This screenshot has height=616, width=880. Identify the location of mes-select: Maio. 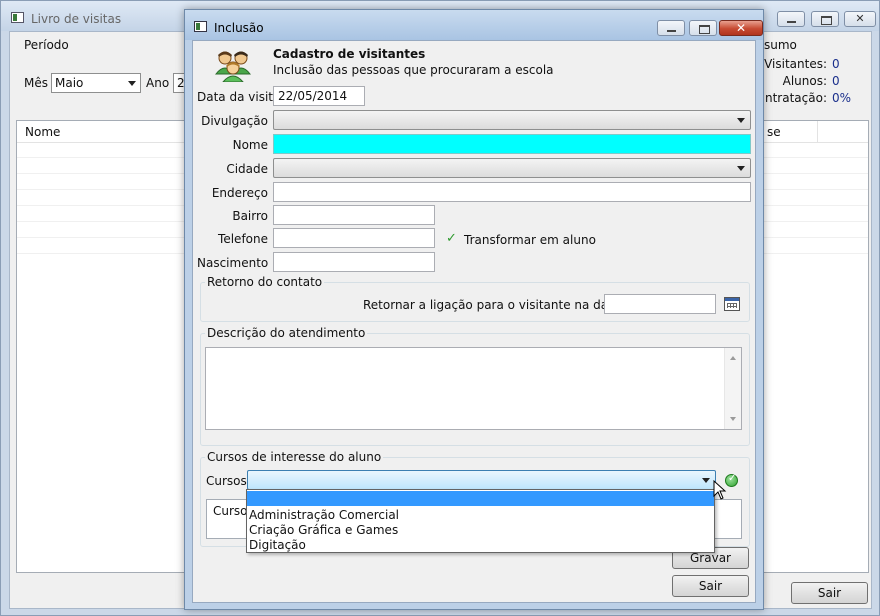
(96, 83).